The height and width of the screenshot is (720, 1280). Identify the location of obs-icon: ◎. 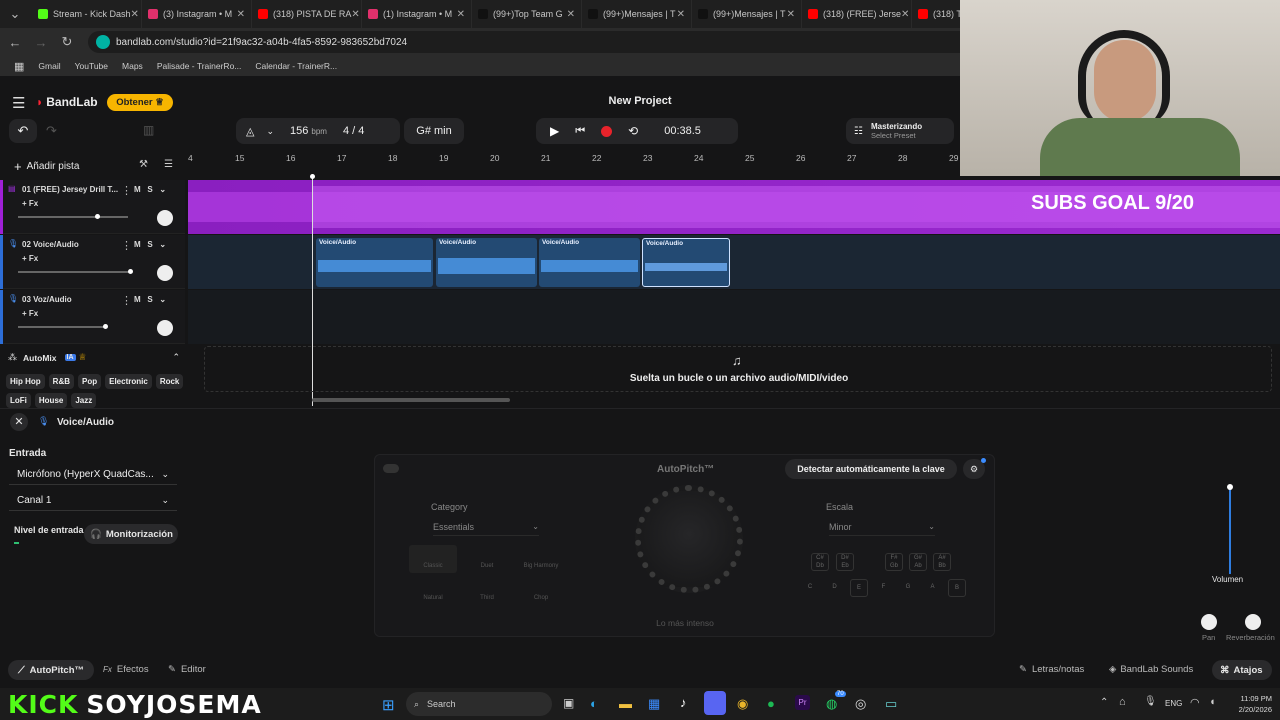
(860, 704).